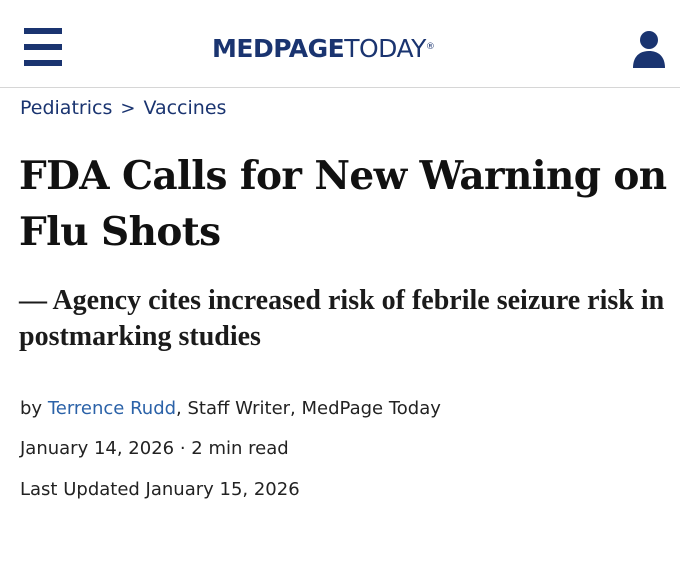  Describe the element at coordinates (308, 408) in the screenshot. I see `byline-role: , Staff Writer, MedPage Today` at that location.